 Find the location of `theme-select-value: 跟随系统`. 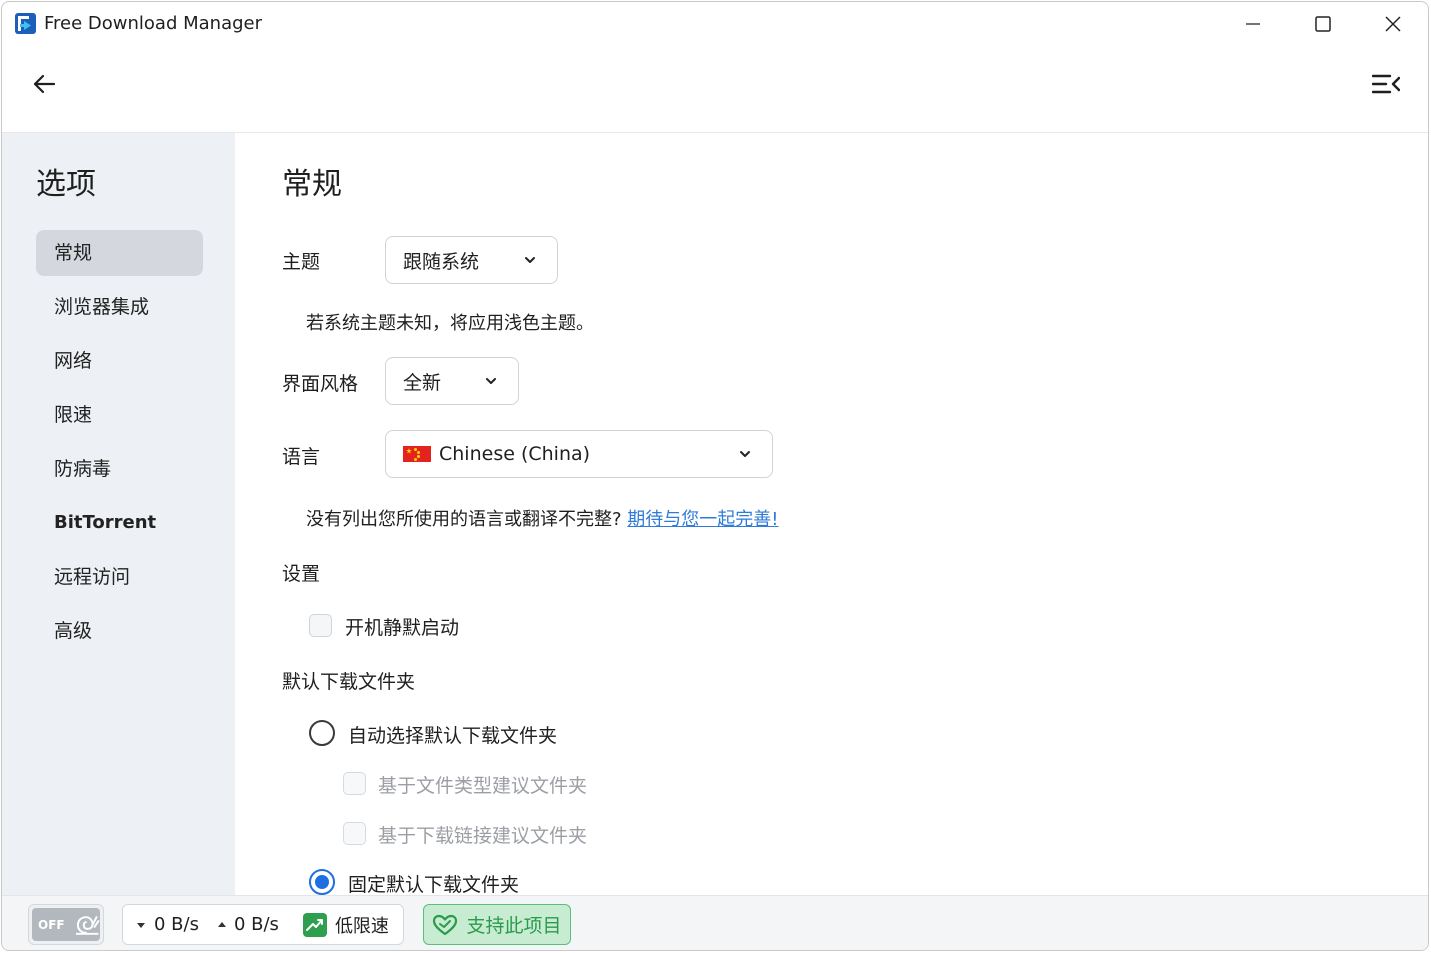

theme-select-value: 跟随系统 is located at coordinates (441, 261).